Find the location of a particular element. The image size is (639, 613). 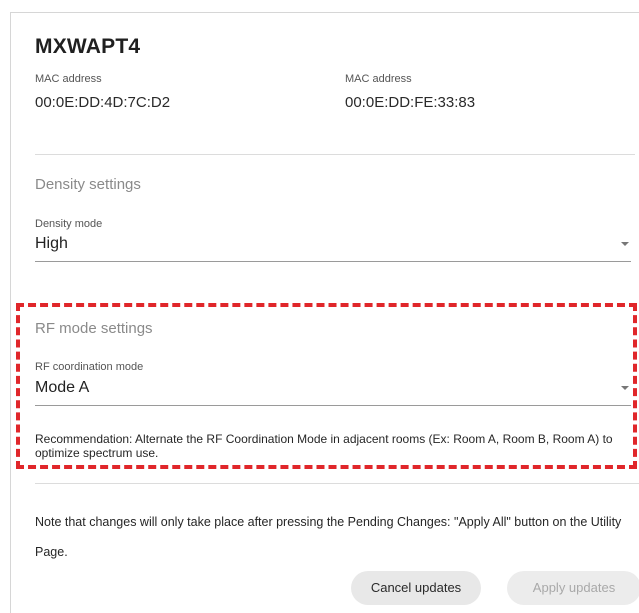

device-title: MXWAPT4 is located at coordinates (88, 46).